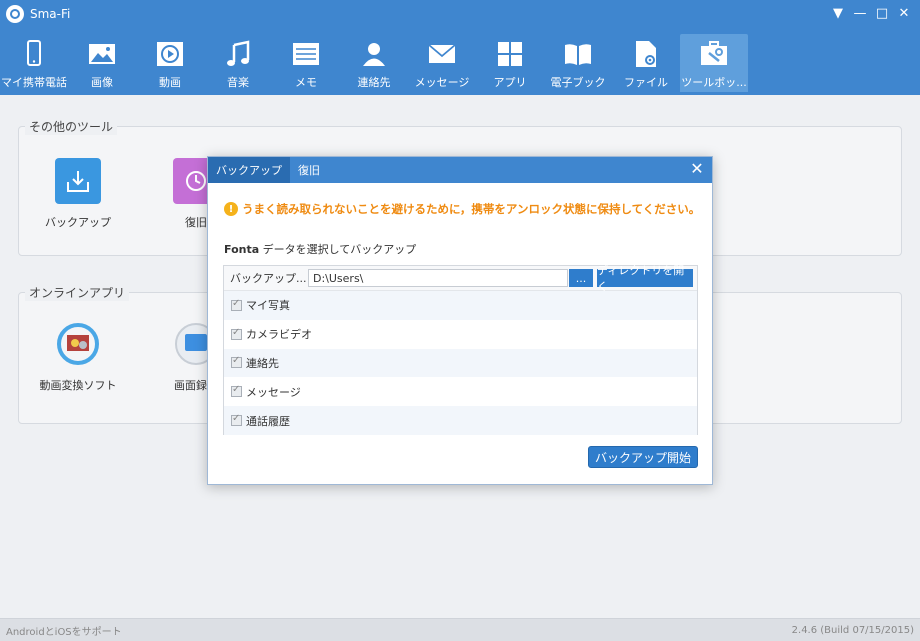  Describe the element at coordinates (236, 391) in the screenshot. I see `checkbox-messages` at that location.